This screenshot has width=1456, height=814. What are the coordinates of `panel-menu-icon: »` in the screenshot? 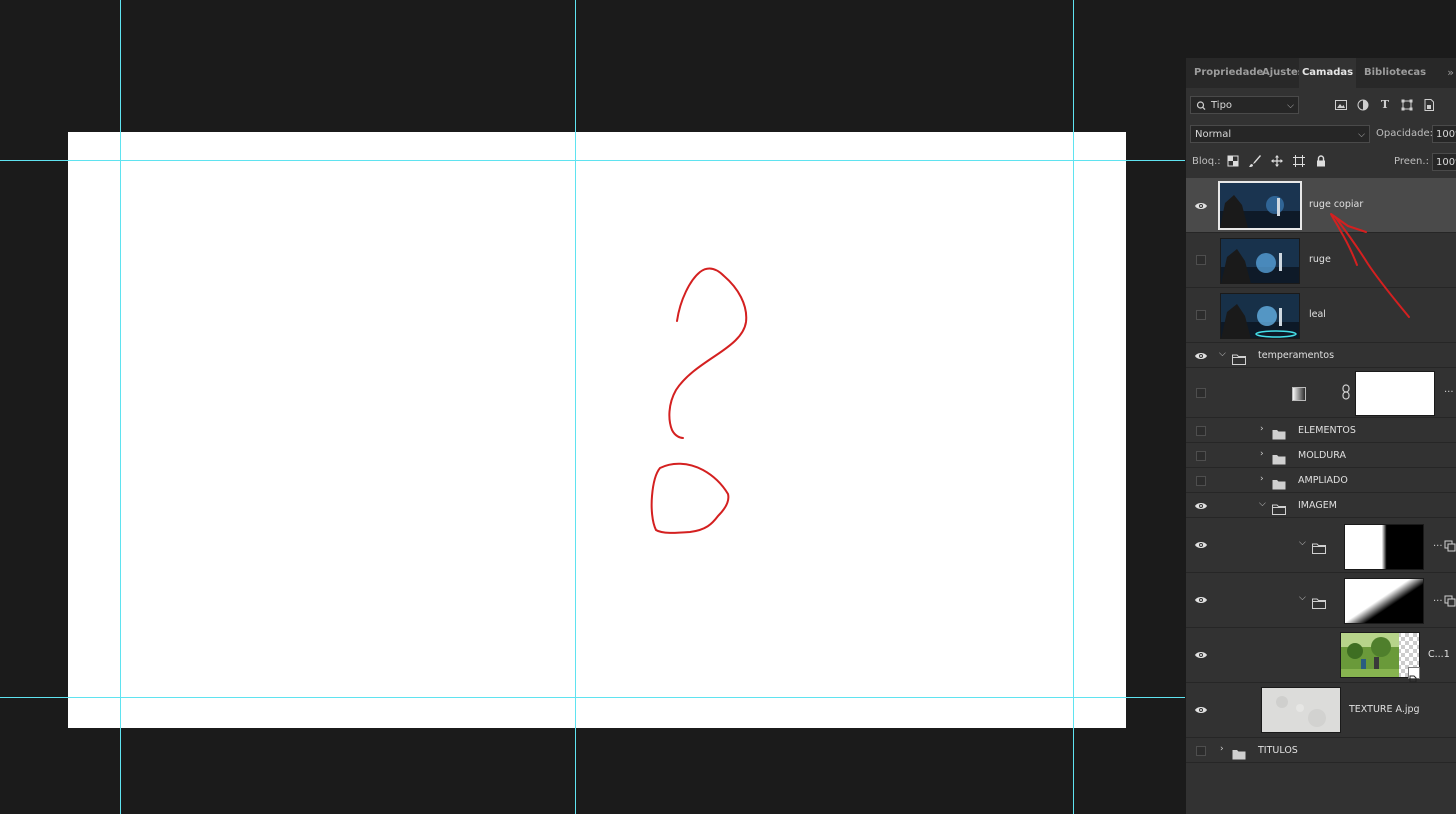 It's located at (1450, 73).